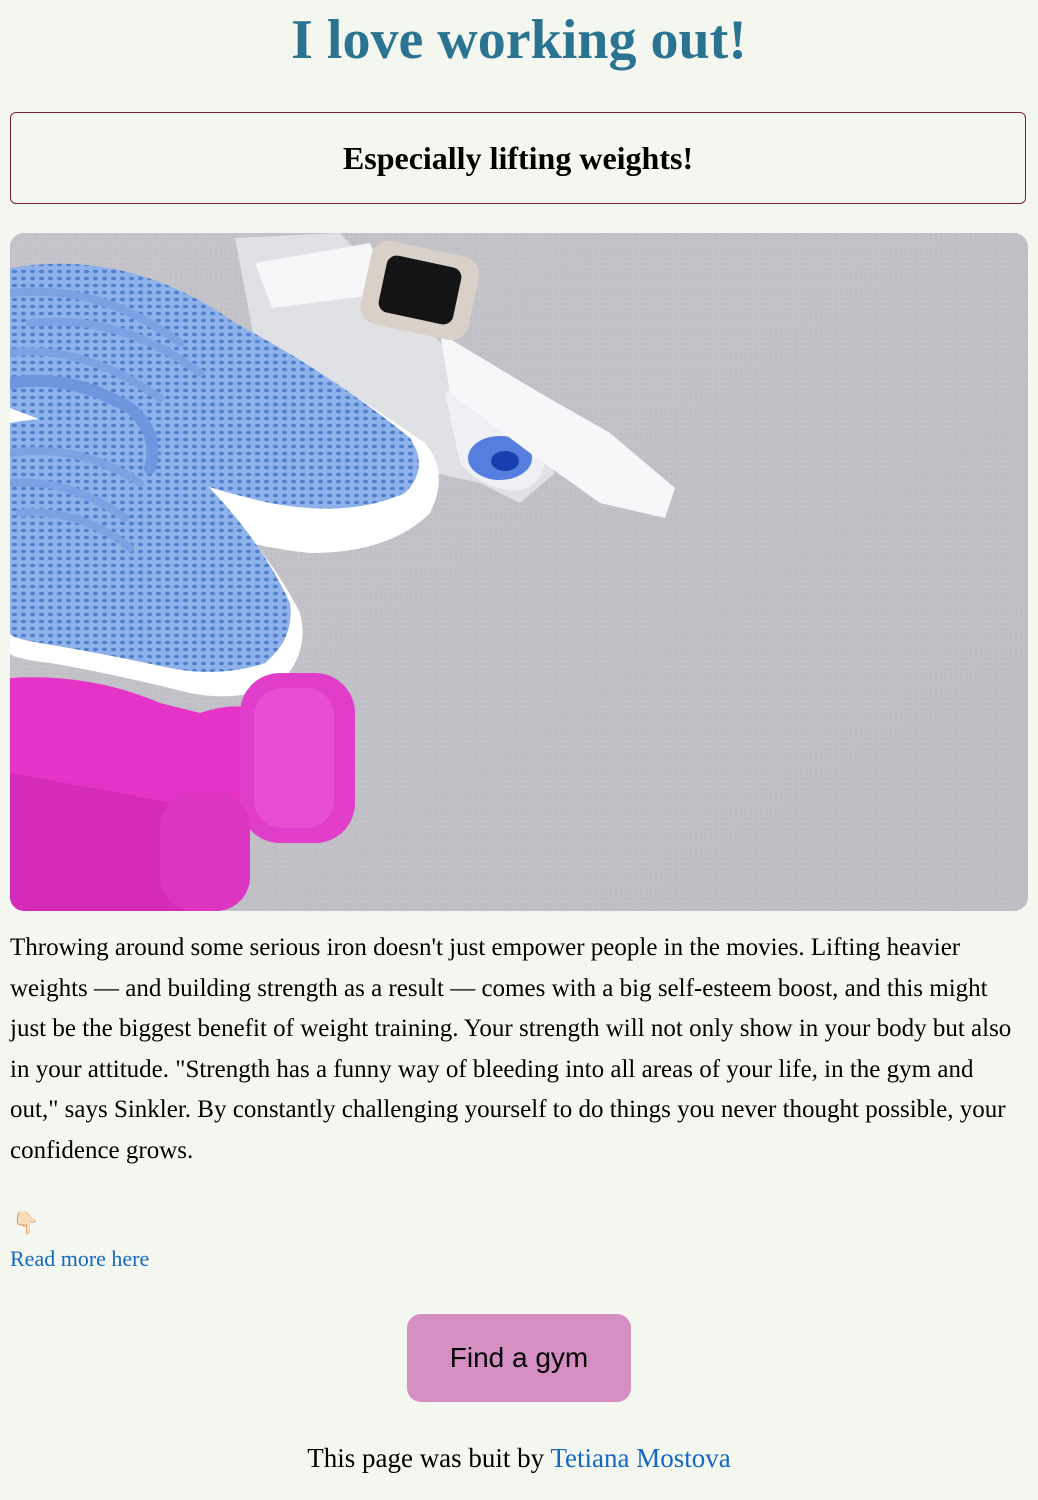 This screenshot has height=1500, width=1038. I want to click on page-title: I love working out!, so click(519, 40).